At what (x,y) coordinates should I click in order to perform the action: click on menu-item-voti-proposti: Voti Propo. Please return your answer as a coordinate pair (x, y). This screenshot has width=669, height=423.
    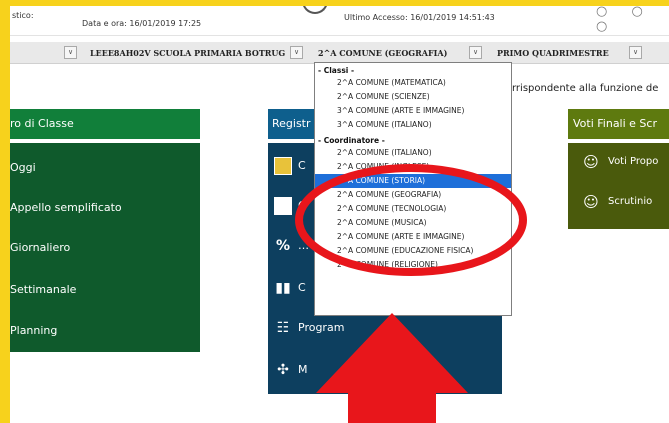
    Looking at the image, I should click on (633, 161).